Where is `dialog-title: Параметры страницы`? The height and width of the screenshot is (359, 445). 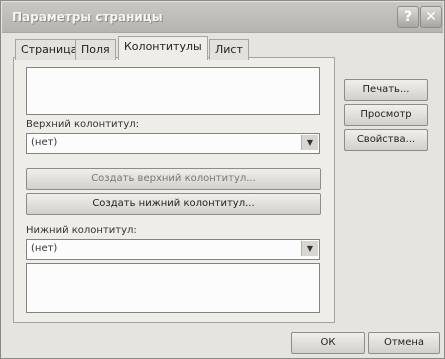
dialog-title: Параметры страницы is located at coordinates (87, 17).